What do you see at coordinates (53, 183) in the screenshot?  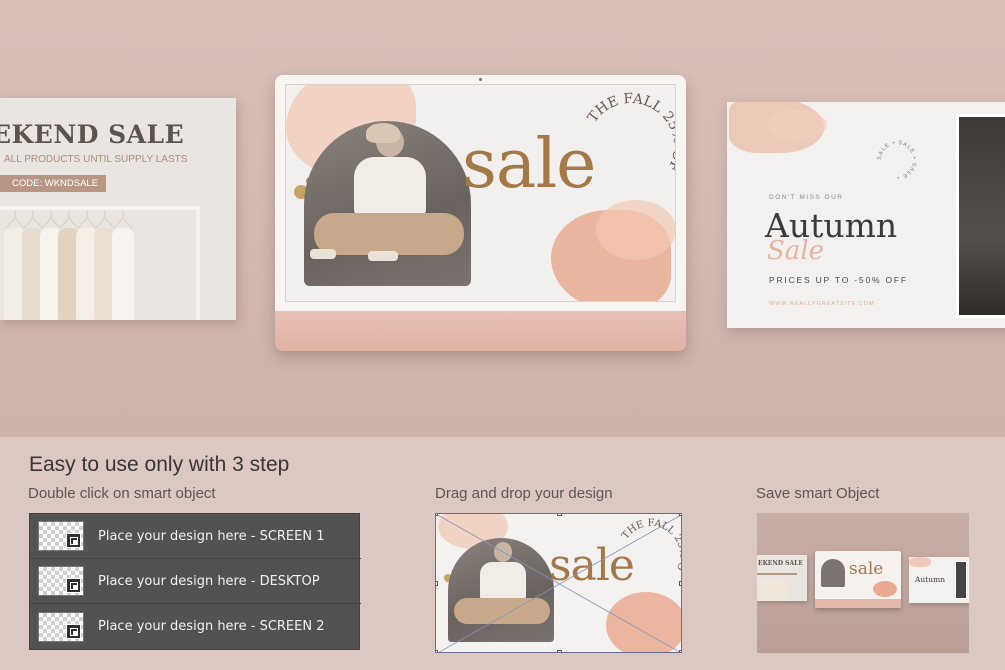 I see `promo-code-badge: CODE: WKNDSALE` at bounding box center [53, 183].